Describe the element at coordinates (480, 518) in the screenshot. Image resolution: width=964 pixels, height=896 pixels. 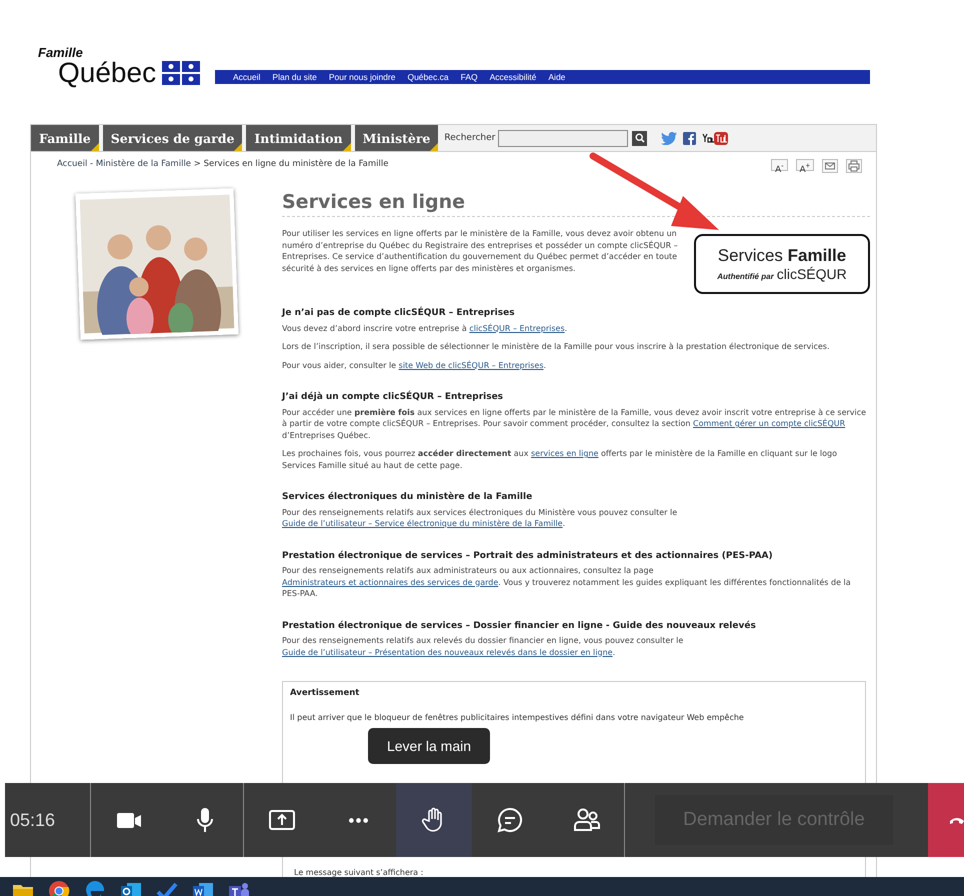
I see `paragraph: Pour des renseignements relatifs aux services électroniques du Ministère vous pouvez consulter le Guide de l’utilisateur – Service électronique du ministère de la Famille.` at that location.